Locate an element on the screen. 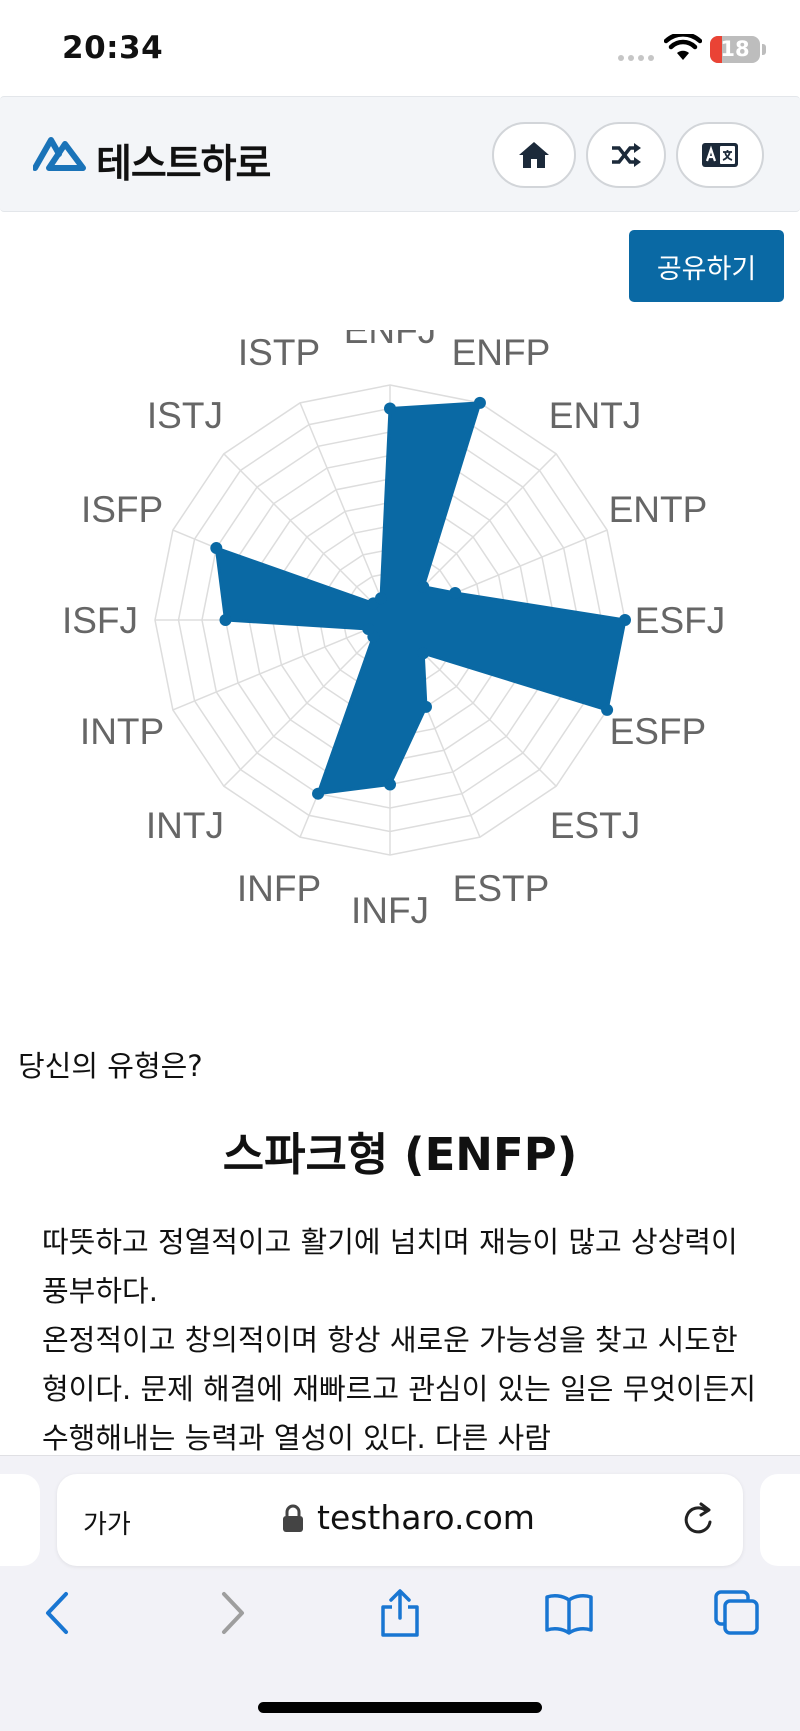 The width and height of the screenshot is (800, 1731). radar-point-esfj is located at coordinates (625, 620).